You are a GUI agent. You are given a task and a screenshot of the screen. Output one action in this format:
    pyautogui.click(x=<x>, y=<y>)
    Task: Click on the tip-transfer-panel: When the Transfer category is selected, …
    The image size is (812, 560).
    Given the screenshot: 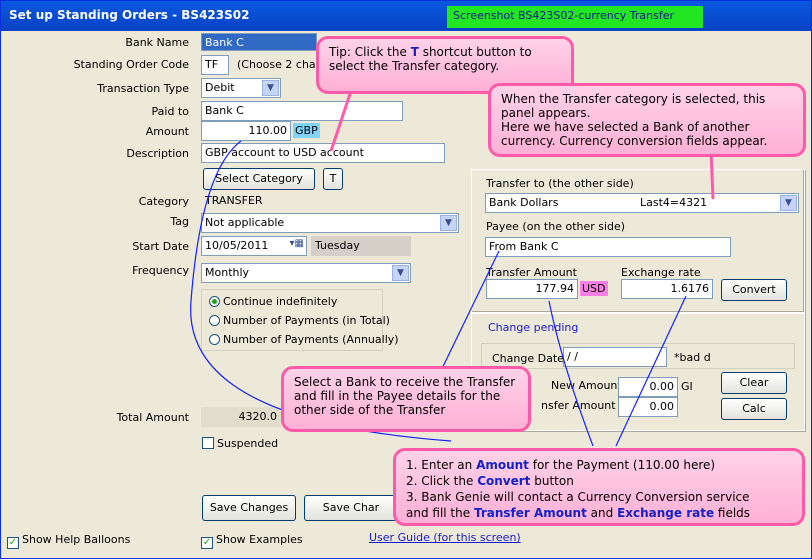 What is the action you would take?
    pyautogui.click(x=647, y=120)
    